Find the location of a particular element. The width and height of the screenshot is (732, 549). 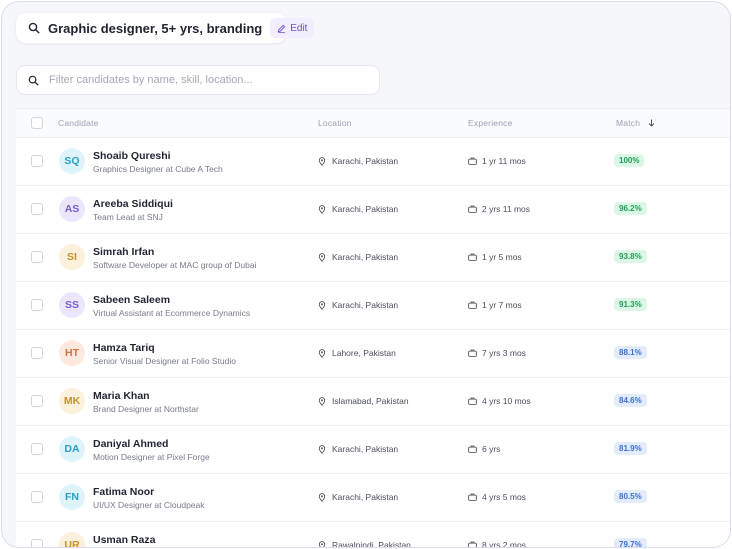

experience-text: 2 yrs 11 mos is located at coordinates (506, 209).